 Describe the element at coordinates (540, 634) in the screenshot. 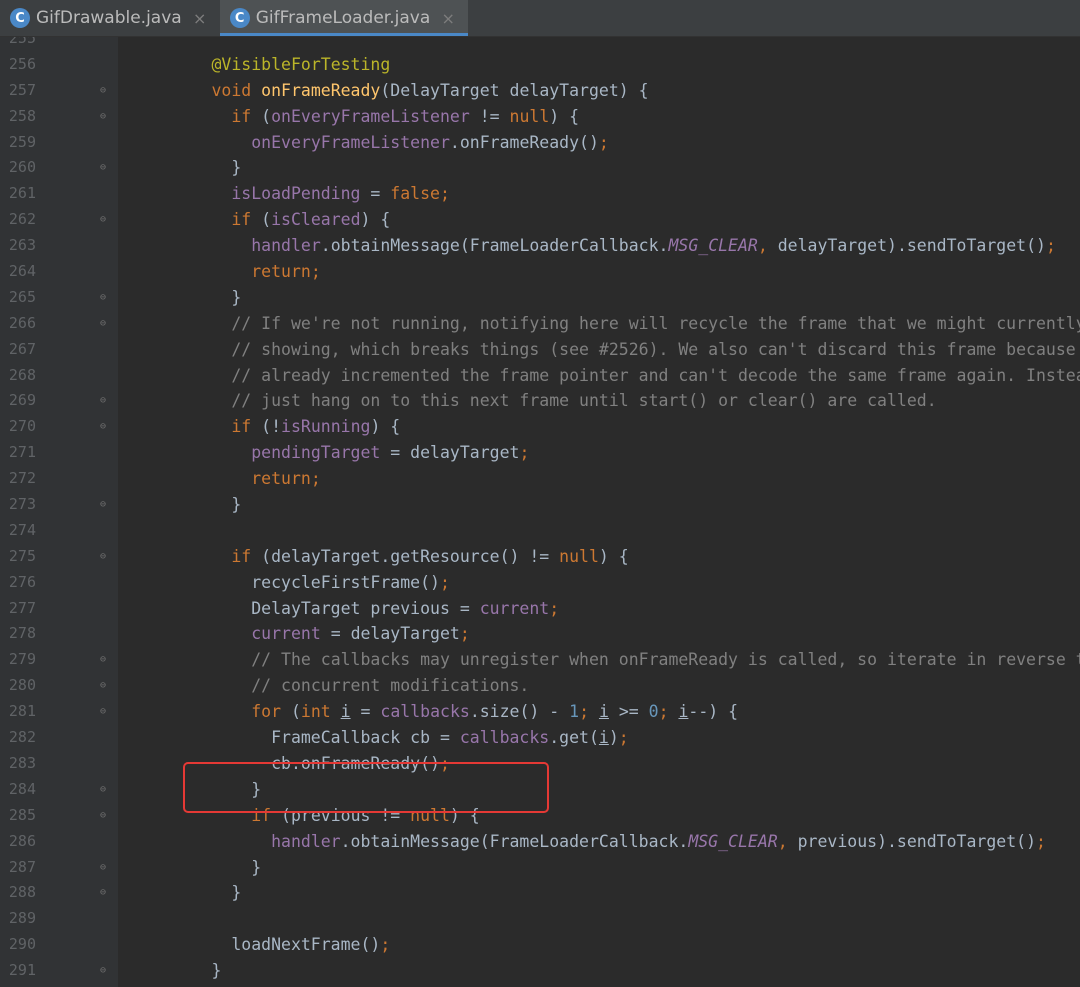

I see `code-line: 278 current = delayTarget;` at that location.